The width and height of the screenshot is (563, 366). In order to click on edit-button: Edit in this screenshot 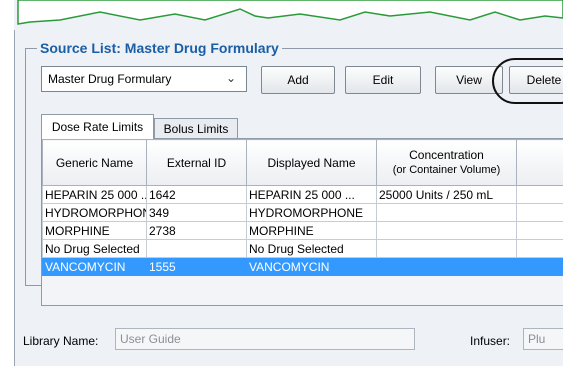, I will do `click(383, 80)`.